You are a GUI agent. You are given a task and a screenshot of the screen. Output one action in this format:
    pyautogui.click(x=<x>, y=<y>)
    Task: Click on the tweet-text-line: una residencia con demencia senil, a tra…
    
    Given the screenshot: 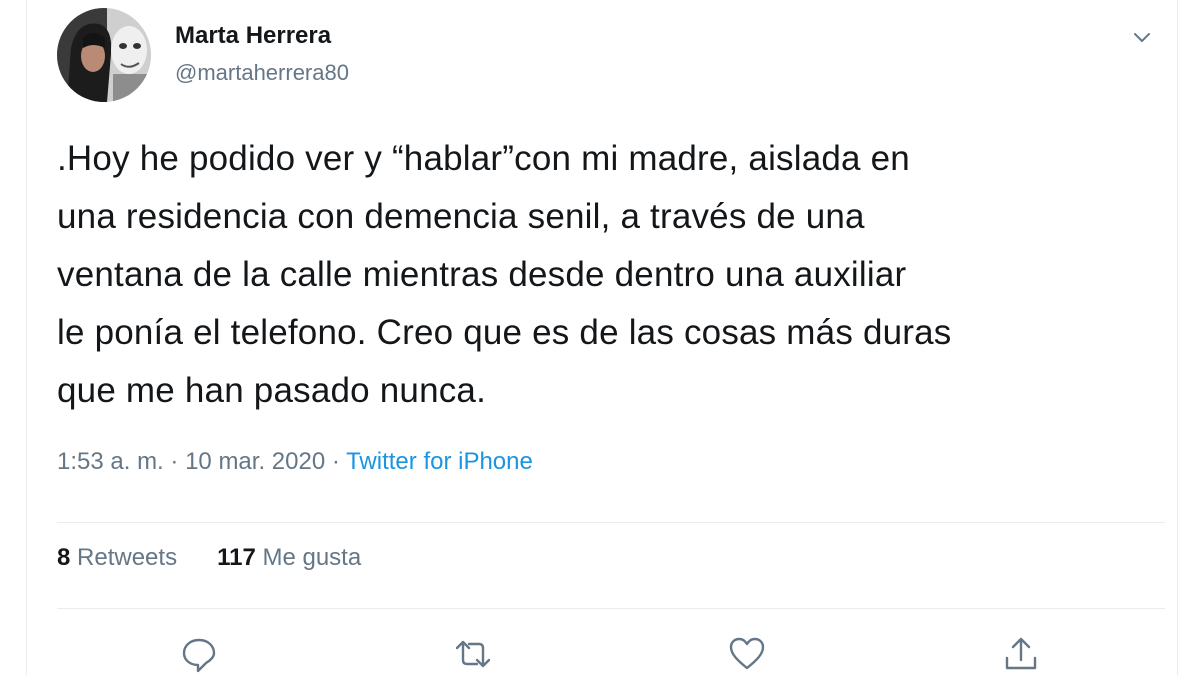 What is the action you would take?
    pyautogui.click(x=461, y=216)
    